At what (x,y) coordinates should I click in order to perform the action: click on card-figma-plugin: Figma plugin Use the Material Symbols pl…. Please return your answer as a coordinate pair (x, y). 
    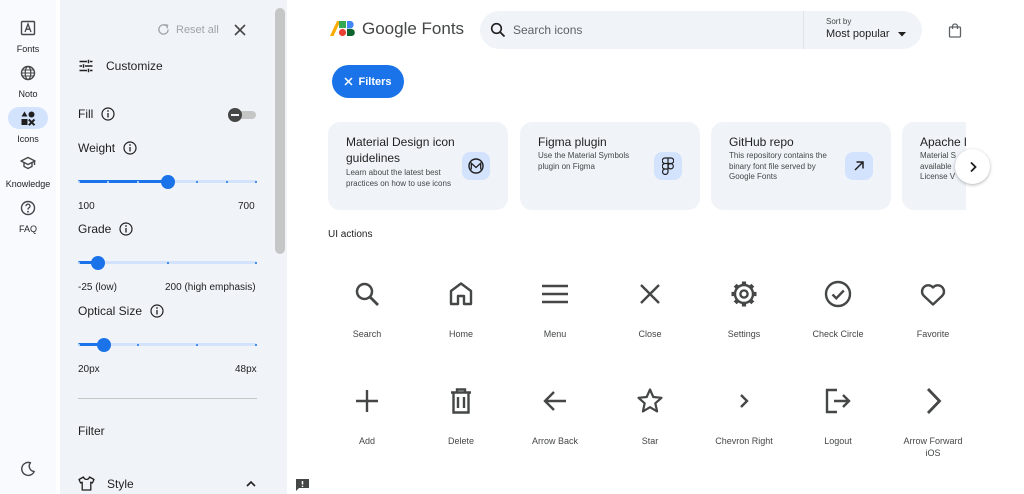
    Looking at the image, I should click on (610, 166).